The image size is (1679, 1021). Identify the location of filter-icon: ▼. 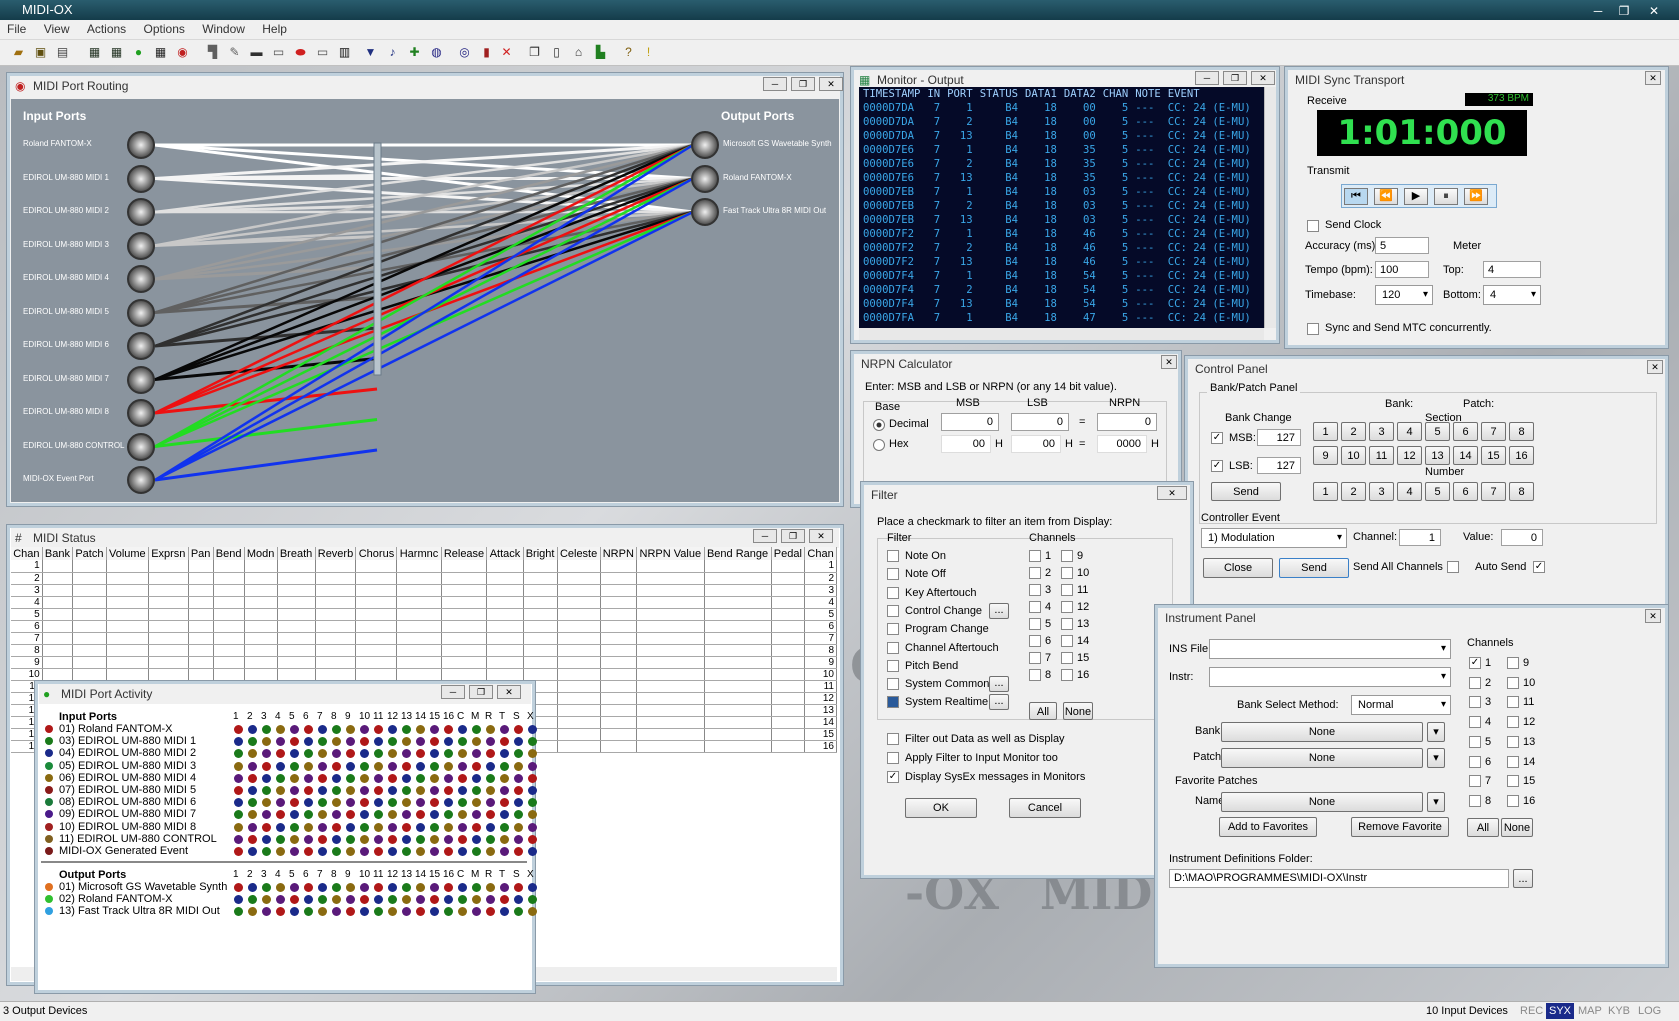
(370, 52).